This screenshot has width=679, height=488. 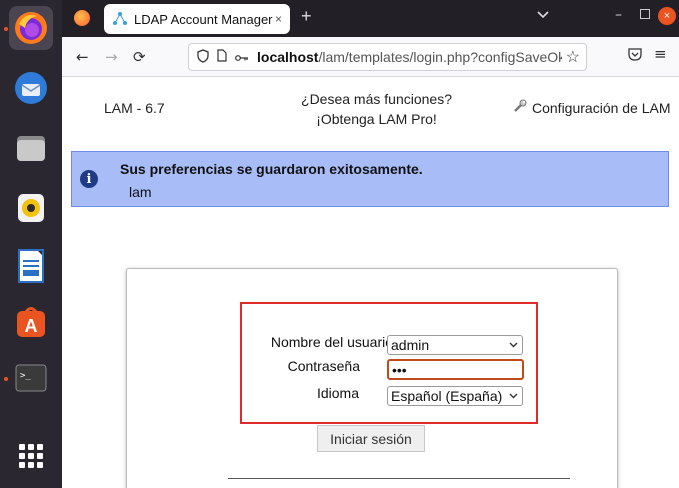 I want to click on window-close-icon: ×, so click(x=667, y=16).